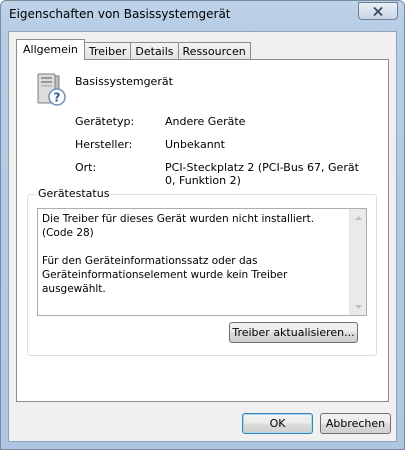 This screenshot has height=450, width=405. I want to click on tab-ressourcen: Ressourcen, so click(214, 51).